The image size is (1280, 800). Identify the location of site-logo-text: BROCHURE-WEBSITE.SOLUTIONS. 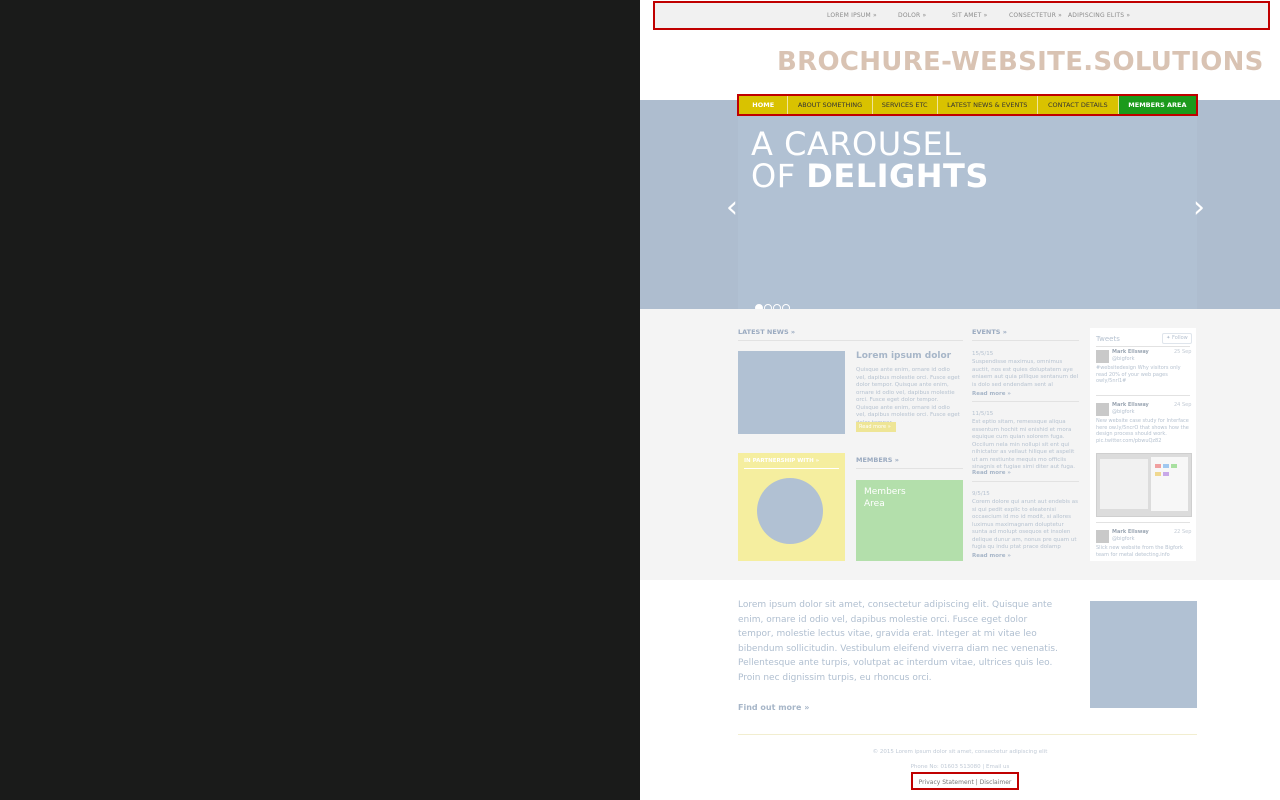
(1020, 62).